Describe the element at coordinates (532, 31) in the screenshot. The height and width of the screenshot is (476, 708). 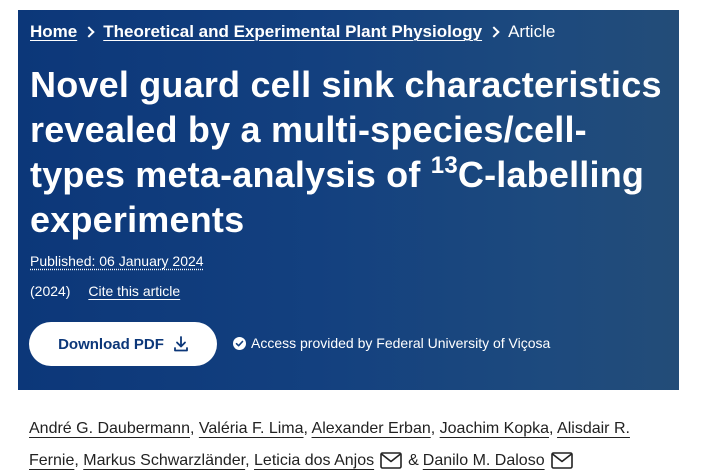
I see `breadcrumb-current: Article` at that location.